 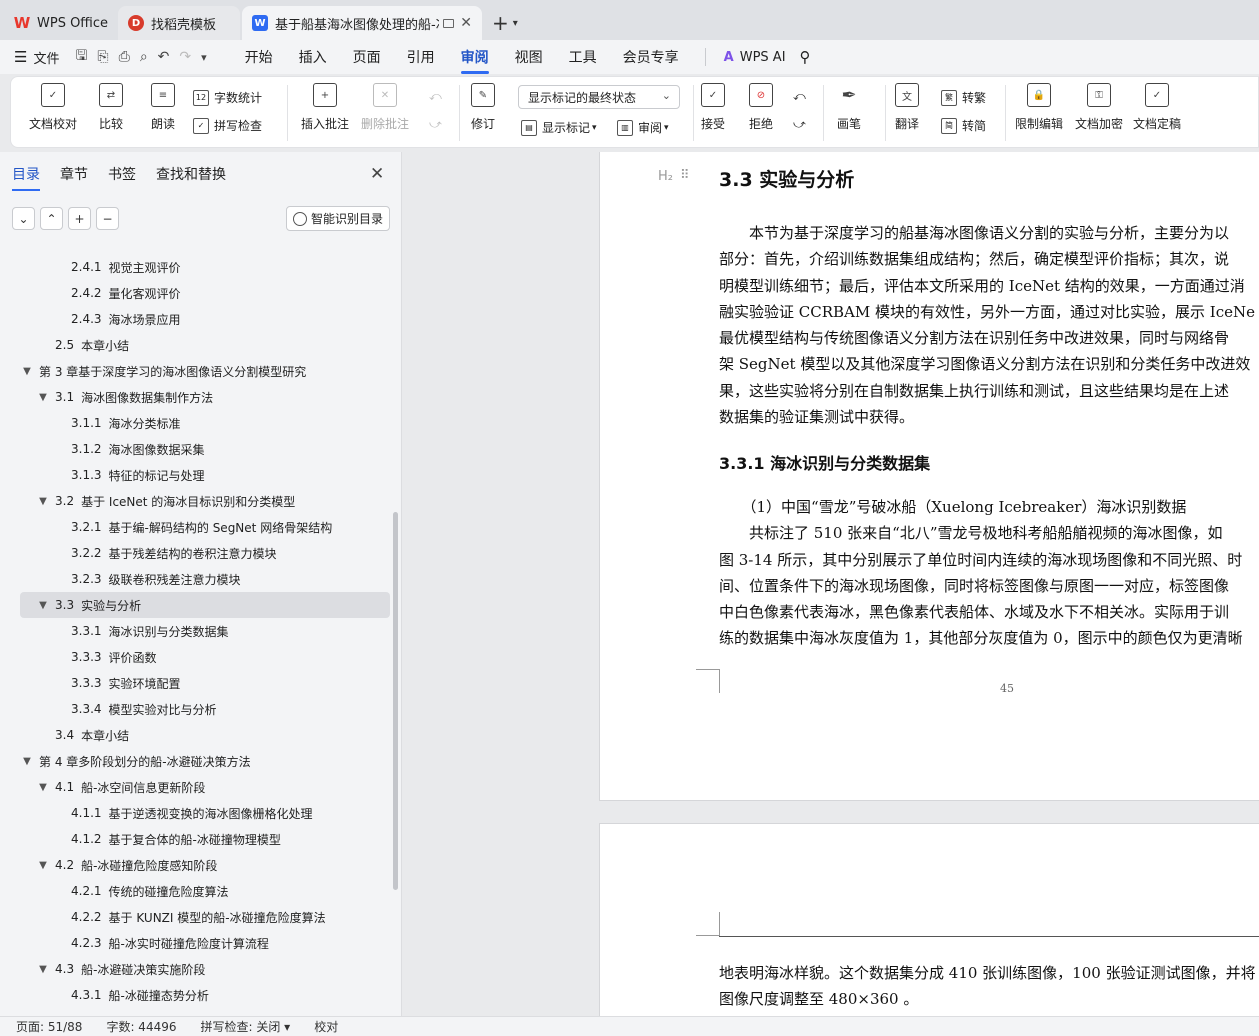 What do you see at coordinates (963, 125) in the screenshot?
I see `to-simplified-button: 简 转简` at bounding box center [963, 125].